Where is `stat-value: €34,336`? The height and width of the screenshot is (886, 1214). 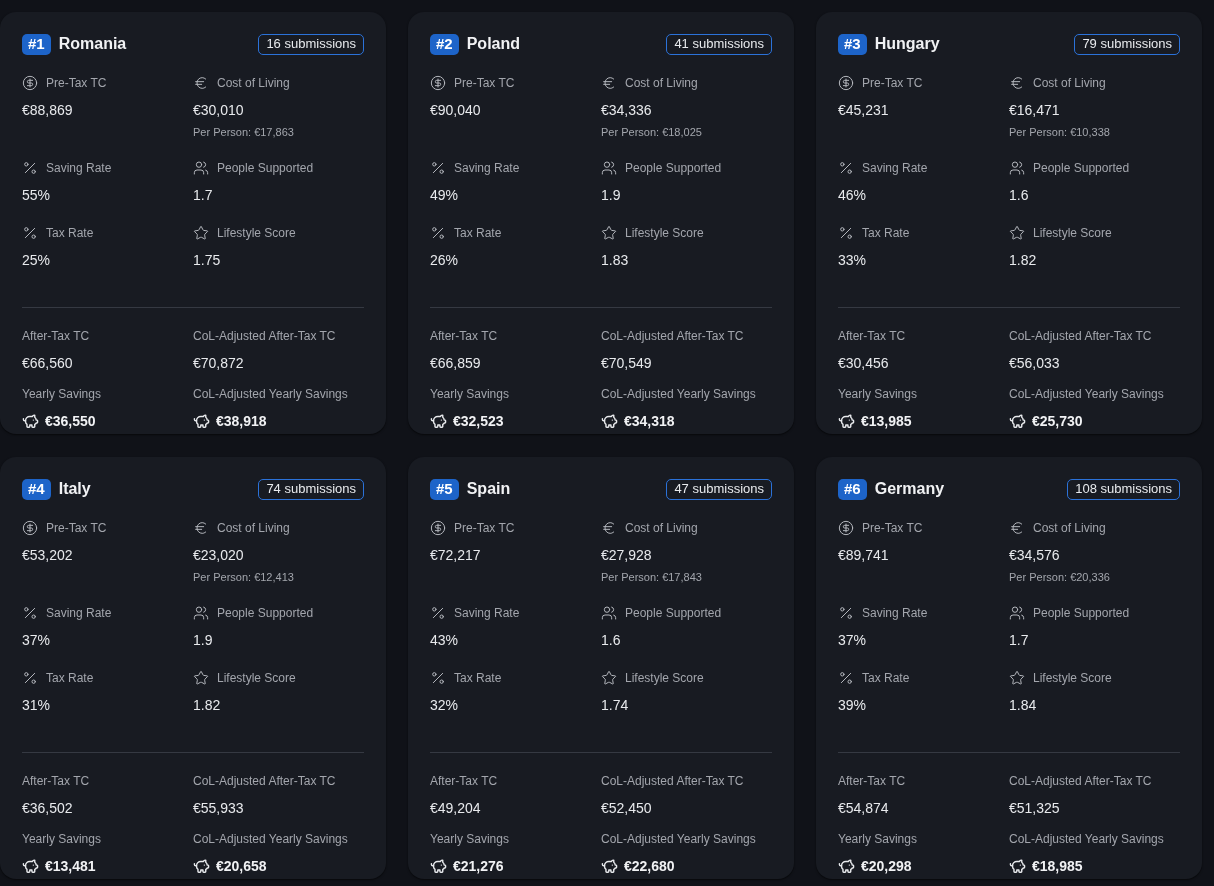 stat-value: €34,336 is located at coordinates (626, 110).